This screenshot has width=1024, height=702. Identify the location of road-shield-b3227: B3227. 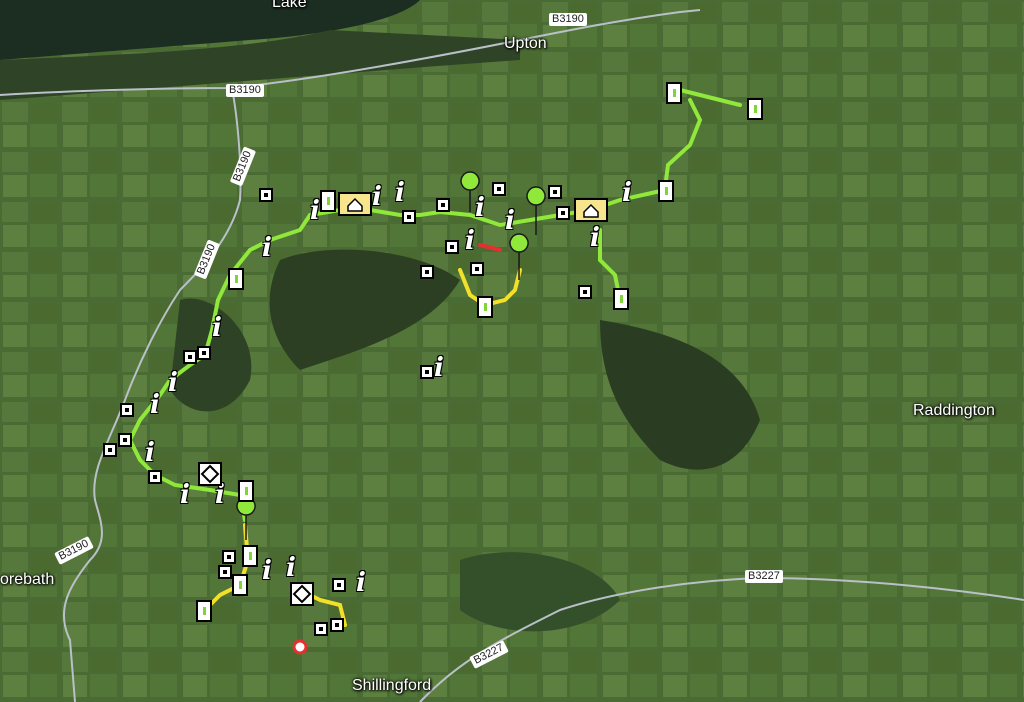
(764, 576).